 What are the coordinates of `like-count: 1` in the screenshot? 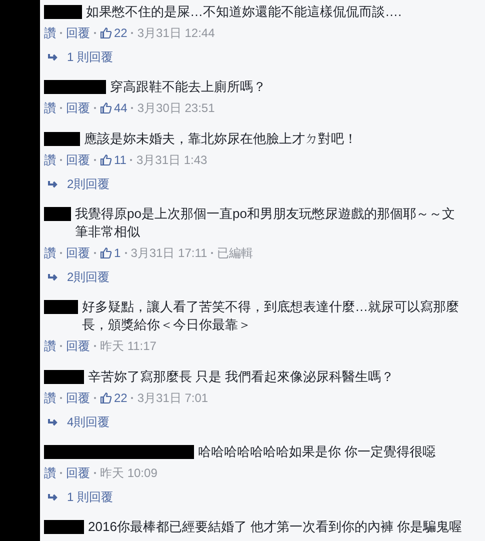 It's located at (110, 253).